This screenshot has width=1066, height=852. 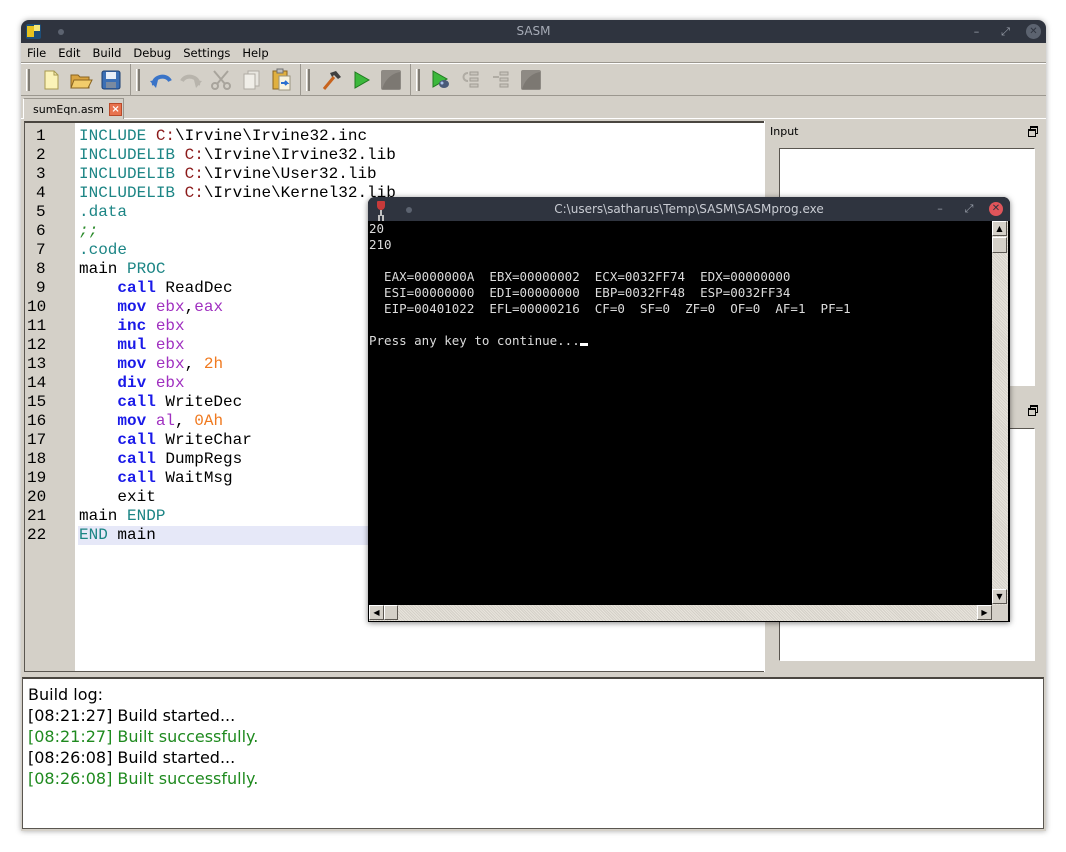 I want to click on code-token-kw: inc, so click(x=132, y=326).